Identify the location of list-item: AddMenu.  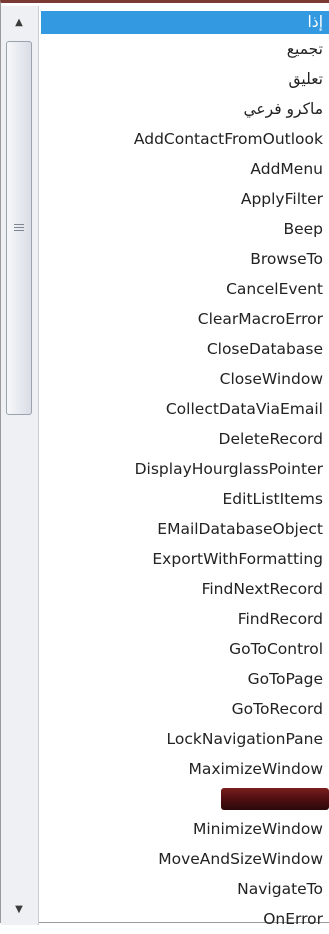
(185, 169).